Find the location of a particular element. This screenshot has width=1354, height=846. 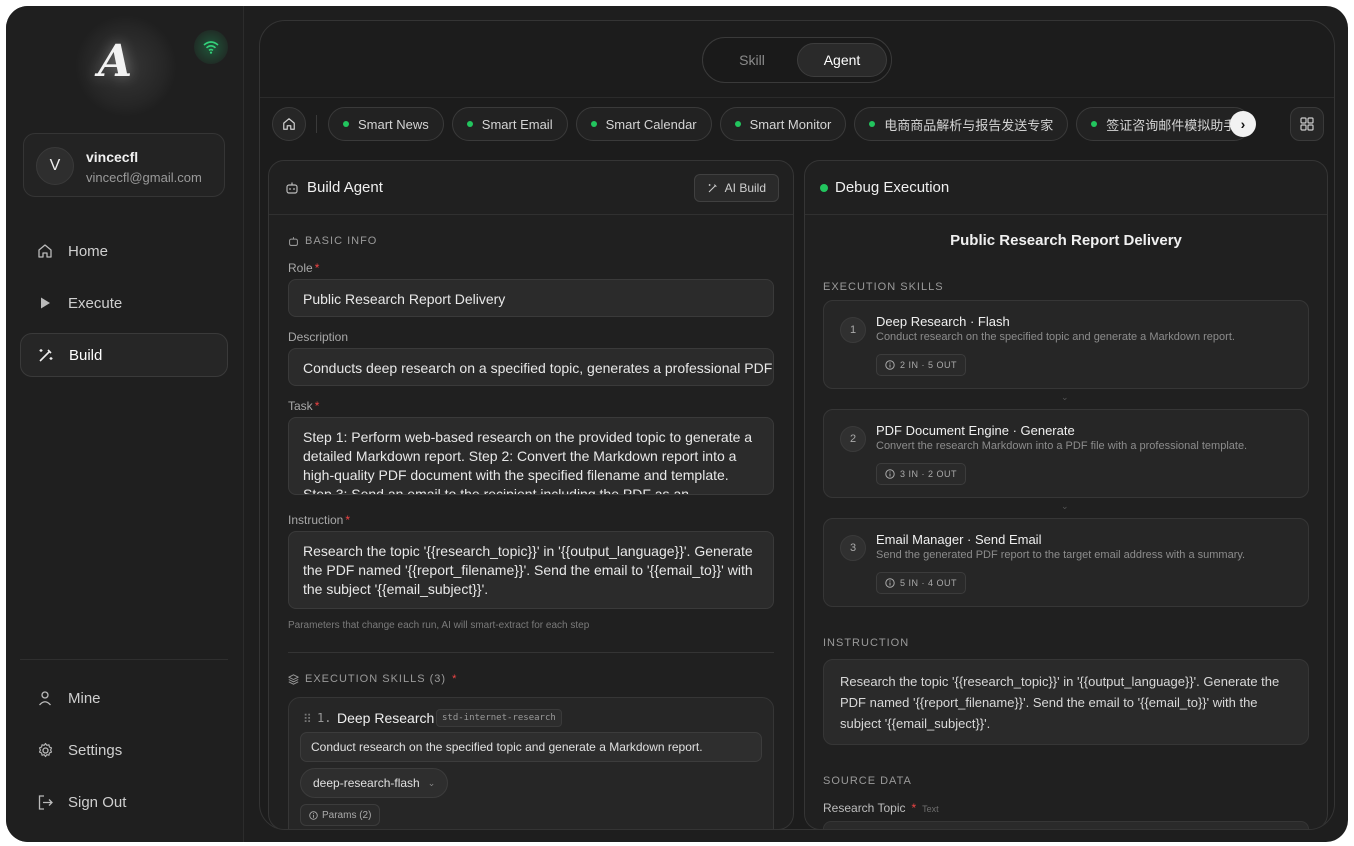

io-badge: 5 IN · 4 OUT is located at coordinates (921, 583).